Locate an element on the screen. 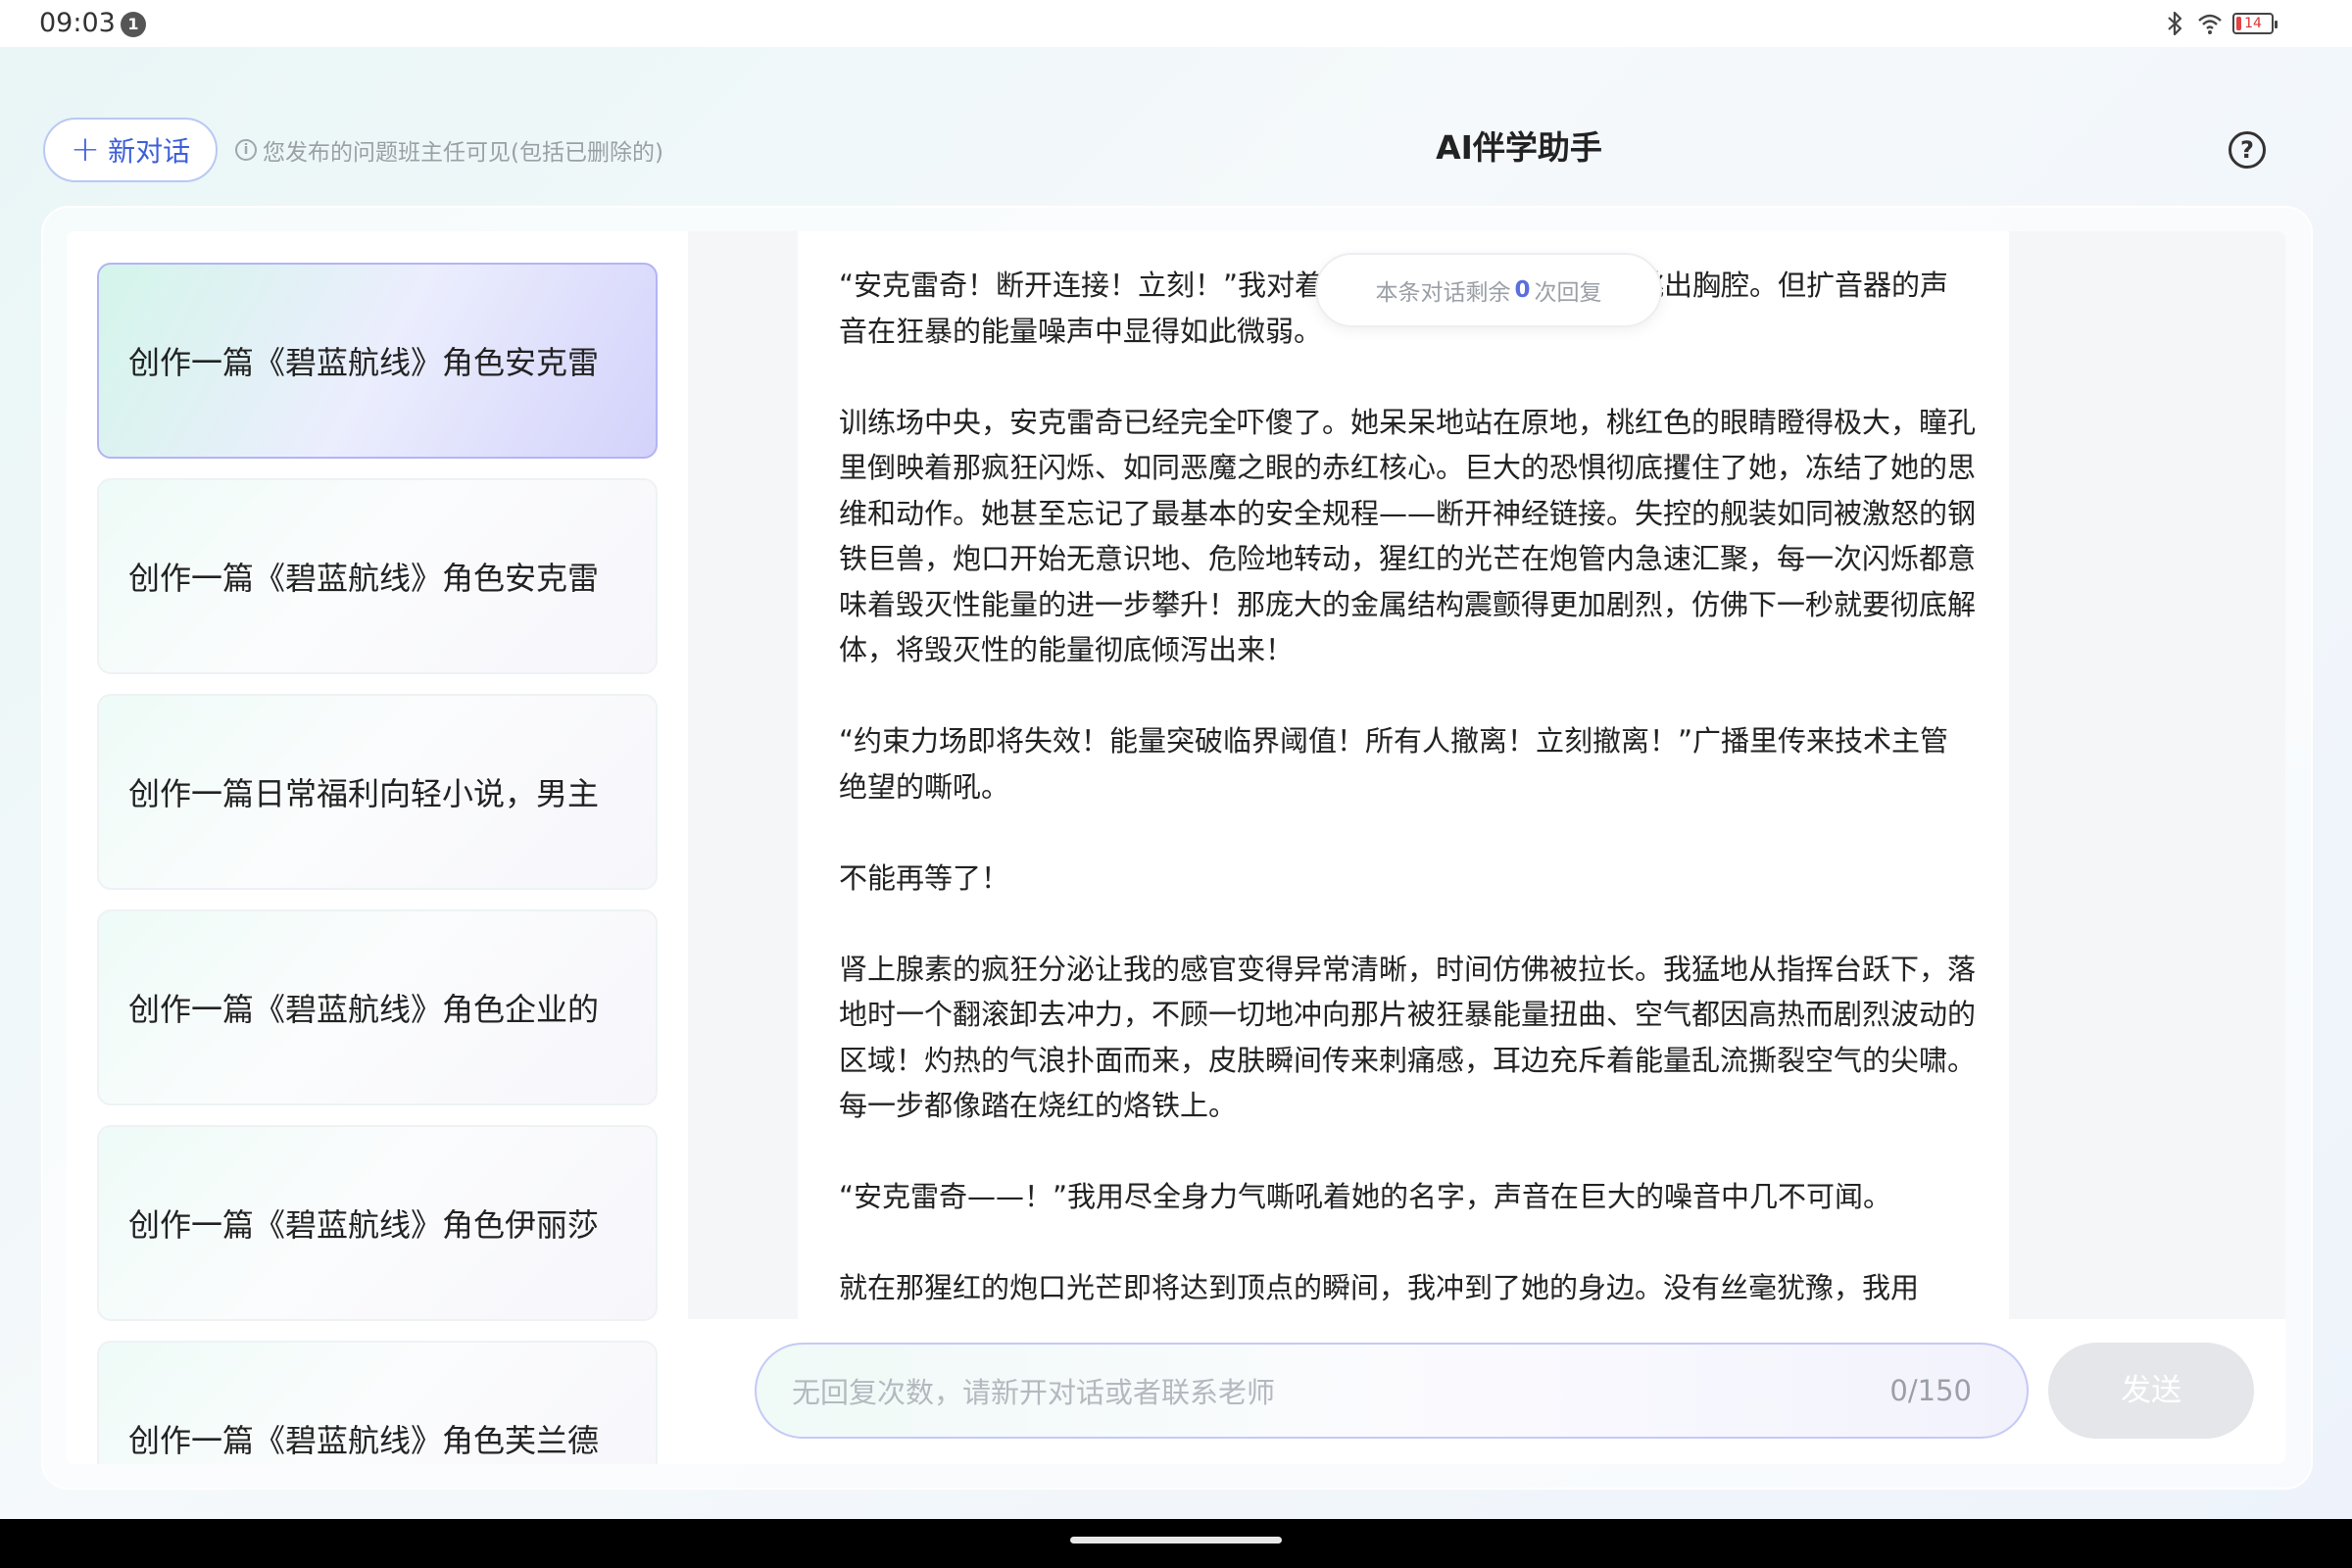 The height and width of the screenshot is (1568, 2352). new-chat-button: + 新对话 is located at coordinates (130, 150).